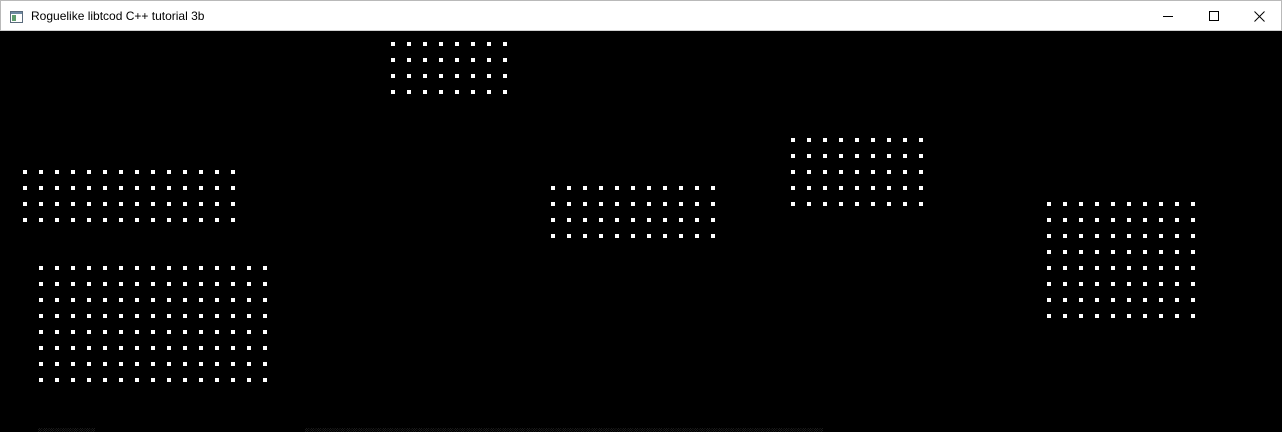 The width and height of the screenshot is (1282, 432). I want to click on app-window-icon, so click(16, 16).